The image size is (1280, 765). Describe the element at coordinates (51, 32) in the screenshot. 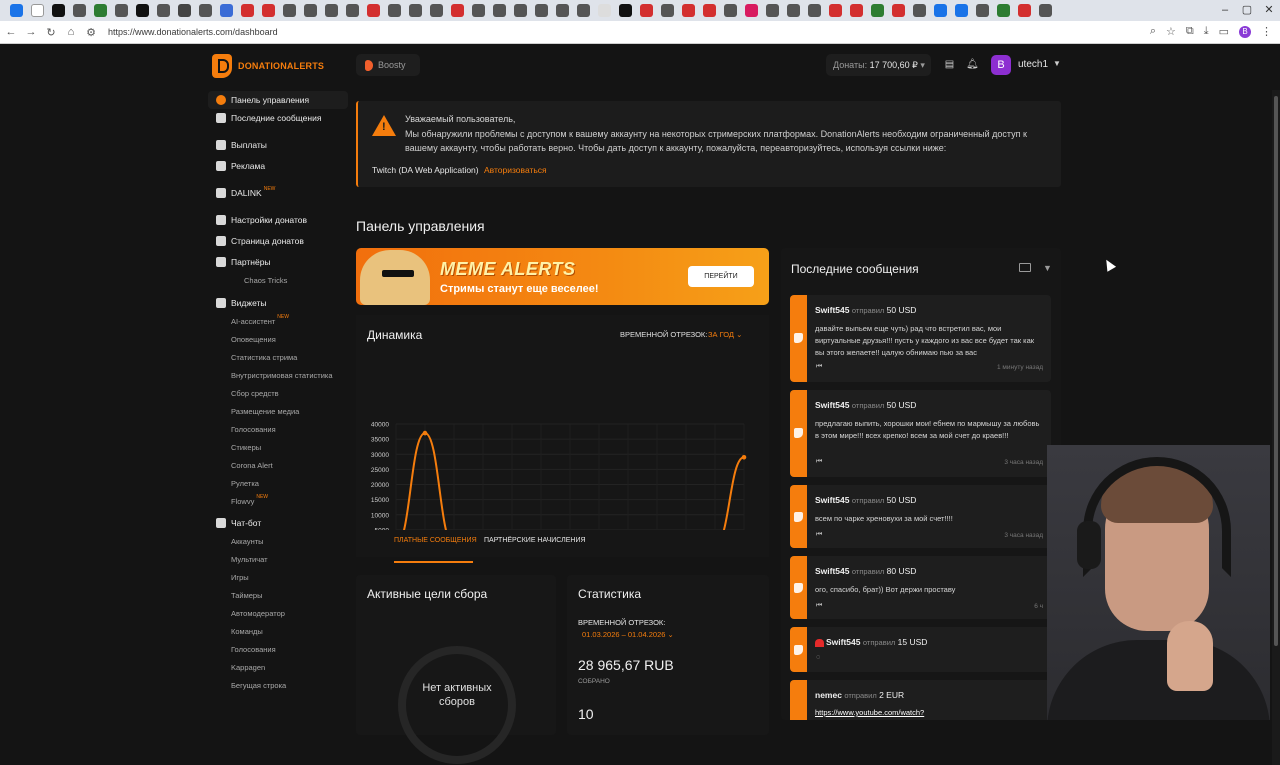

I see `reload-icon: ↻` at that location.